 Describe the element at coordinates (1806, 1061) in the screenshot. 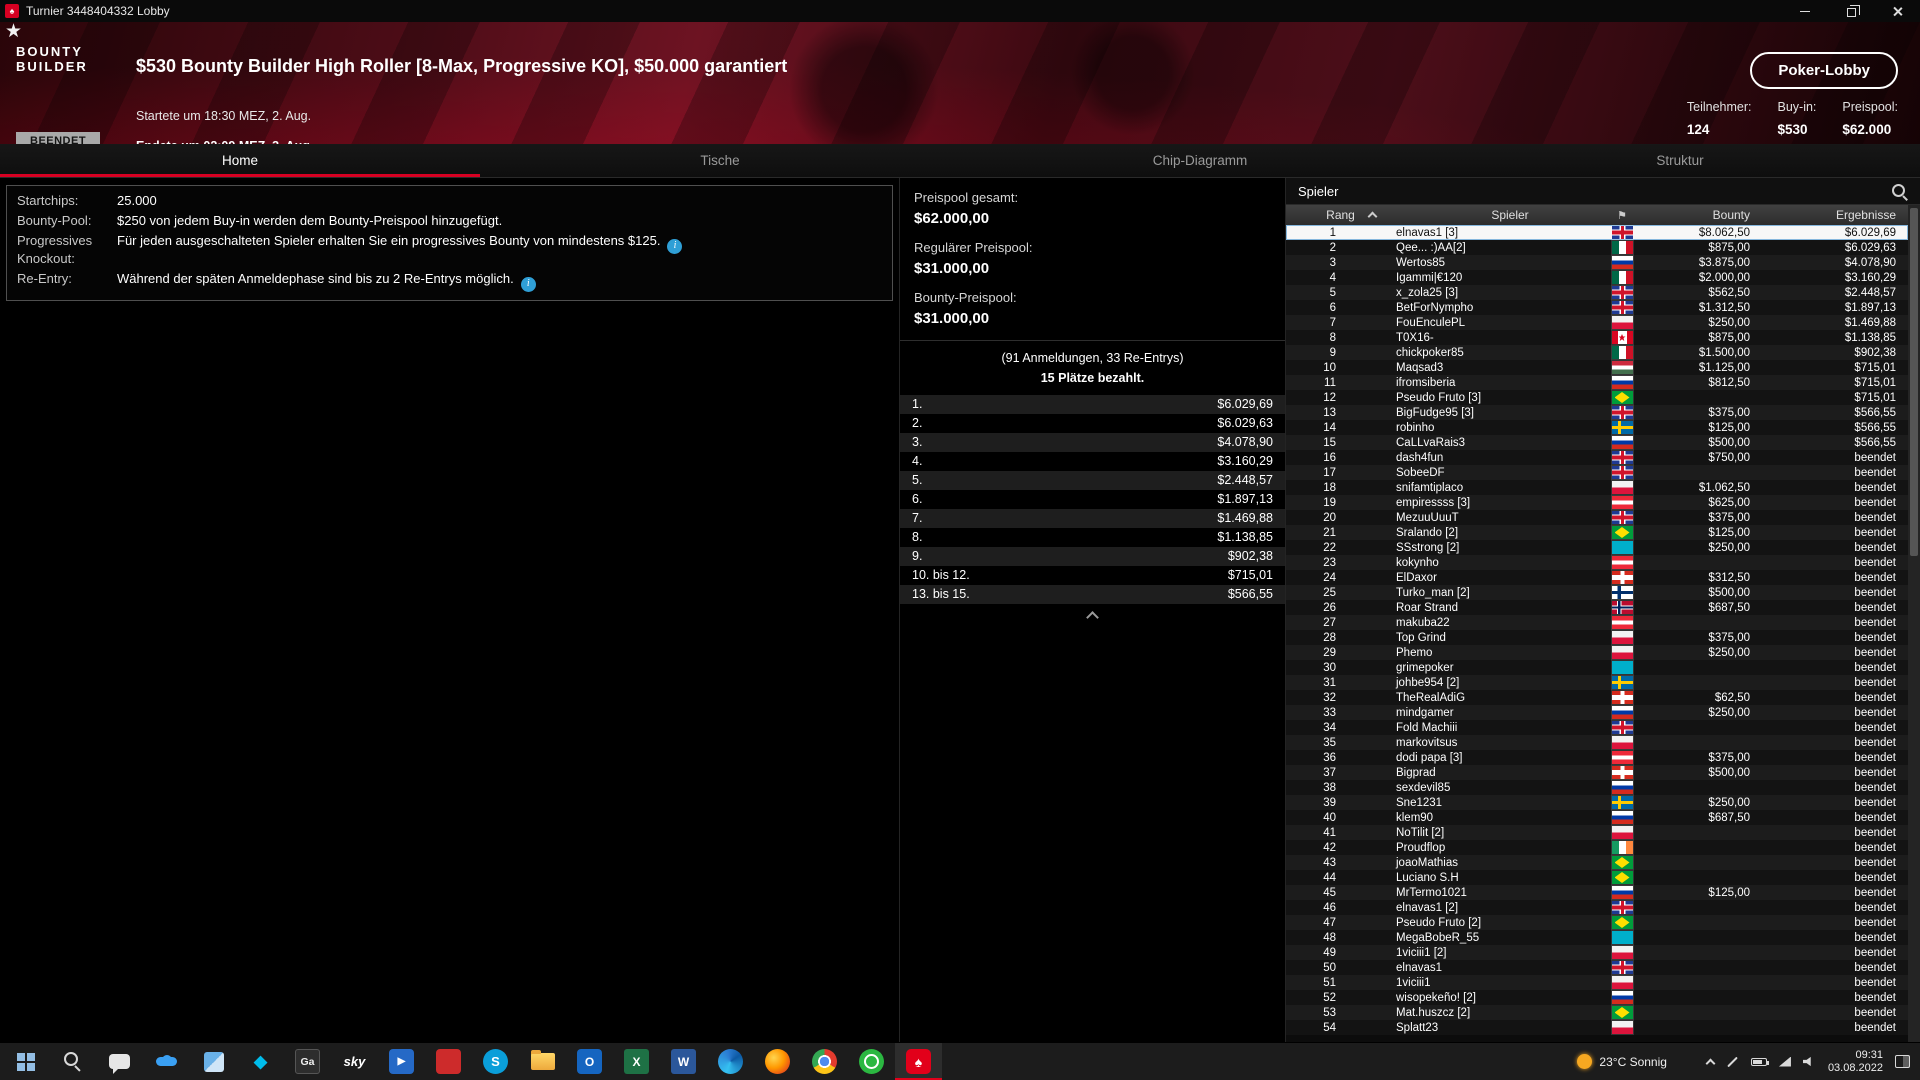

I see `volume-icon` at that location.